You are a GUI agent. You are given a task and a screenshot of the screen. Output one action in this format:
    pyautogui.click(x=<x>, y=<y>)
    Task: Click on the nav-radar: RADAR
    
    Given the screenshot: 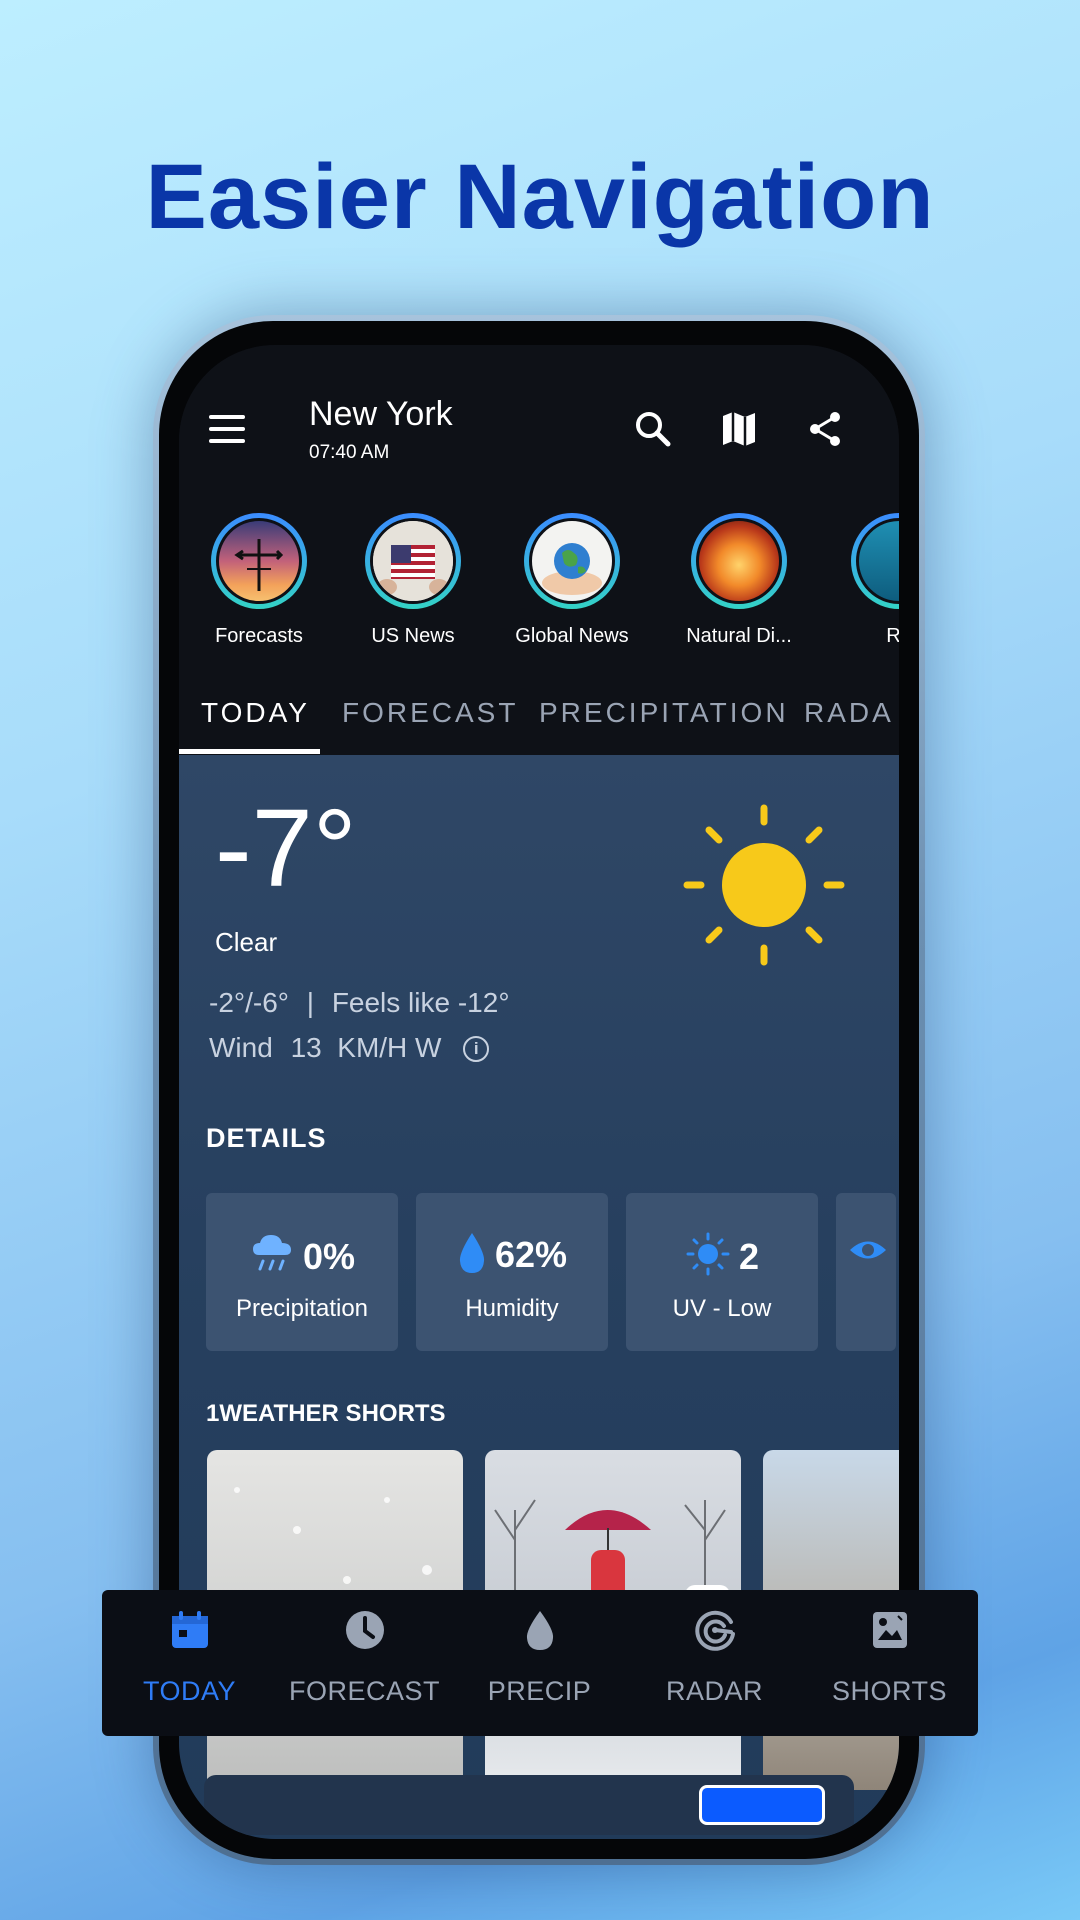 What is the action you would take?
    pyautogui.click(x=714, y=1663)
    